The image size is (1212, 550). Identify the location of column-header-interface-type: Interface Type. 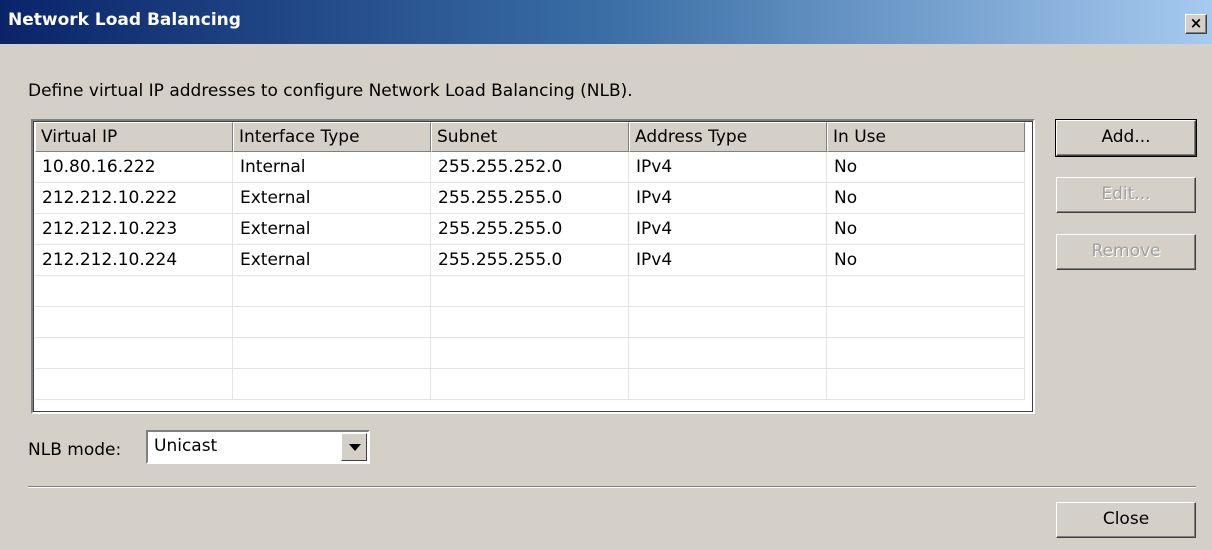
(332, 137).